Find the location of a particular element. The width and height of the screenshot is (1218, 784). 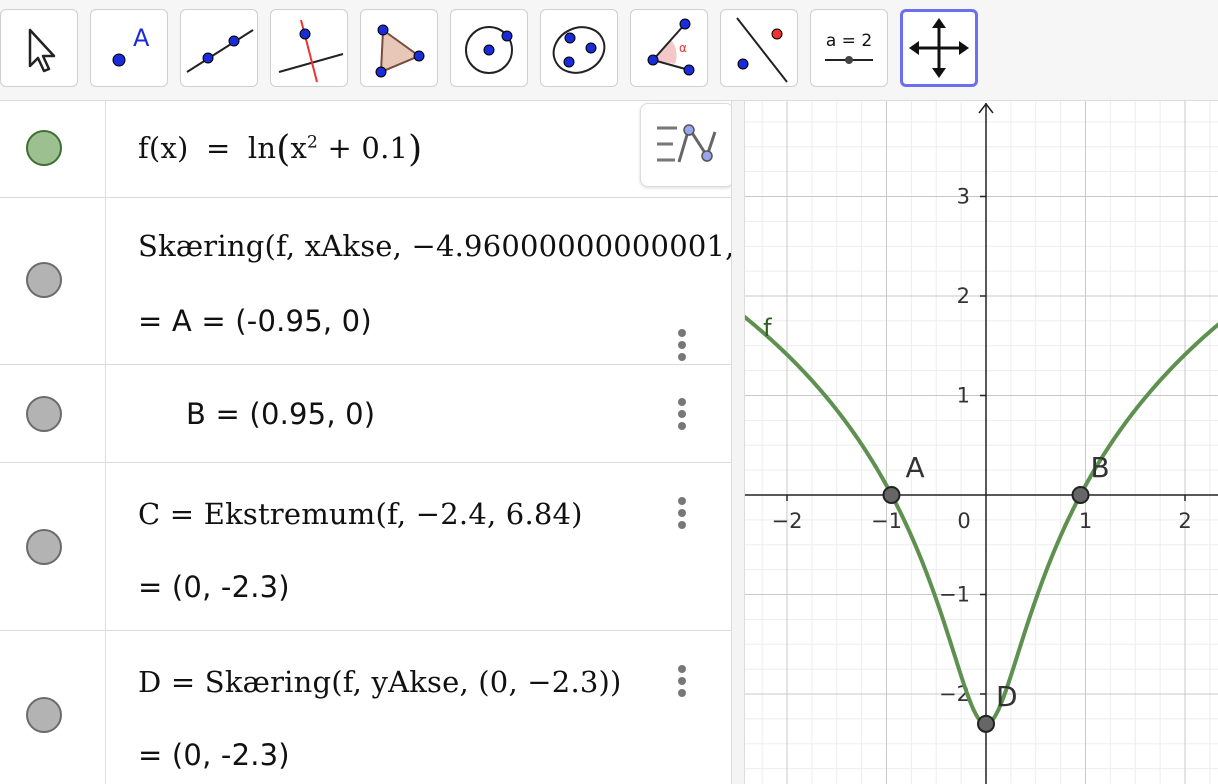

point-d-value: = (0, -2.3) is located at coordinates (214, 755).